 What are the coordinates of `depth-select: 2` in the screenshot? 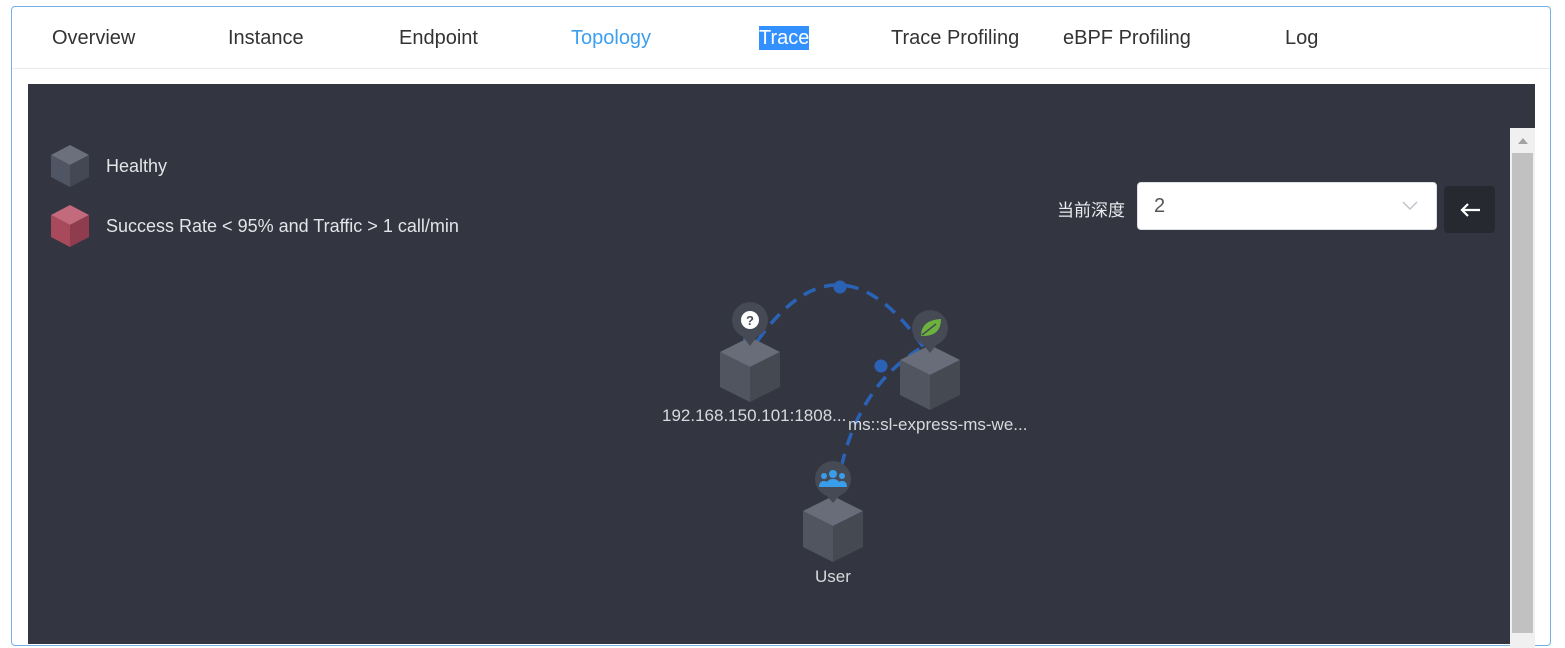 It's located at (1287, 206).